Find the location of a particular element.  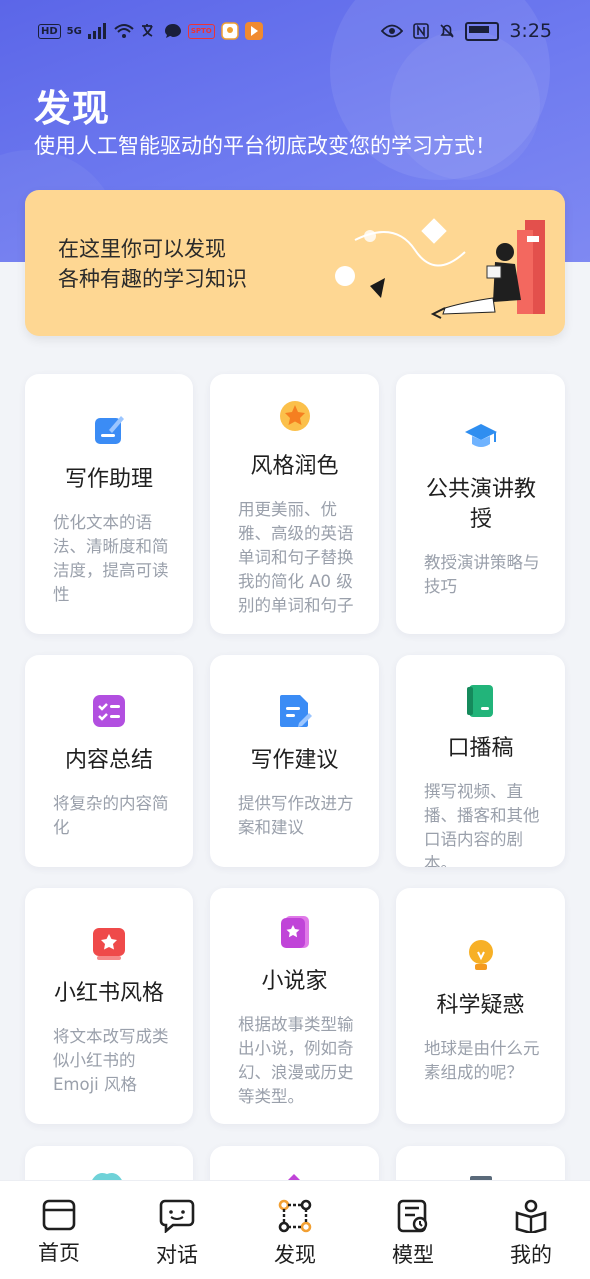

eye-icon is located at coordinates (392, 31).